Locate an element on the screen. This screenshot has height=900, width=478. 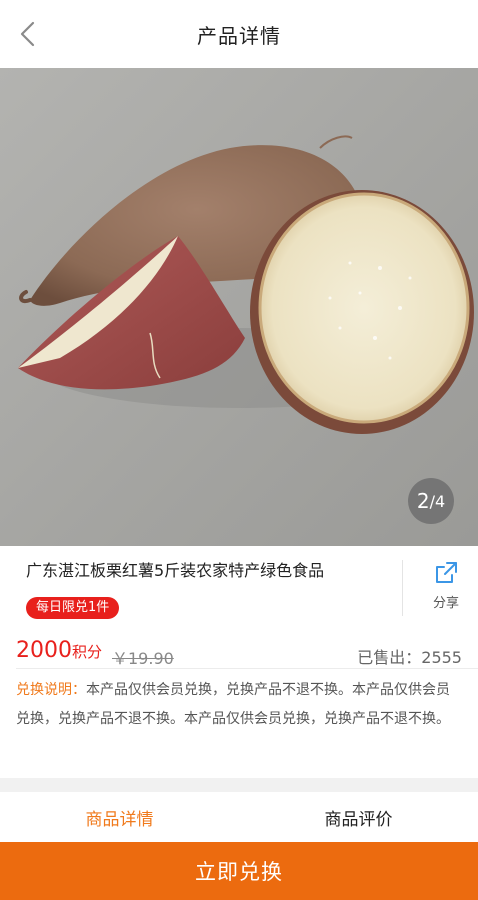
points-price: 2000积分 is located at coordinates (59, 650).